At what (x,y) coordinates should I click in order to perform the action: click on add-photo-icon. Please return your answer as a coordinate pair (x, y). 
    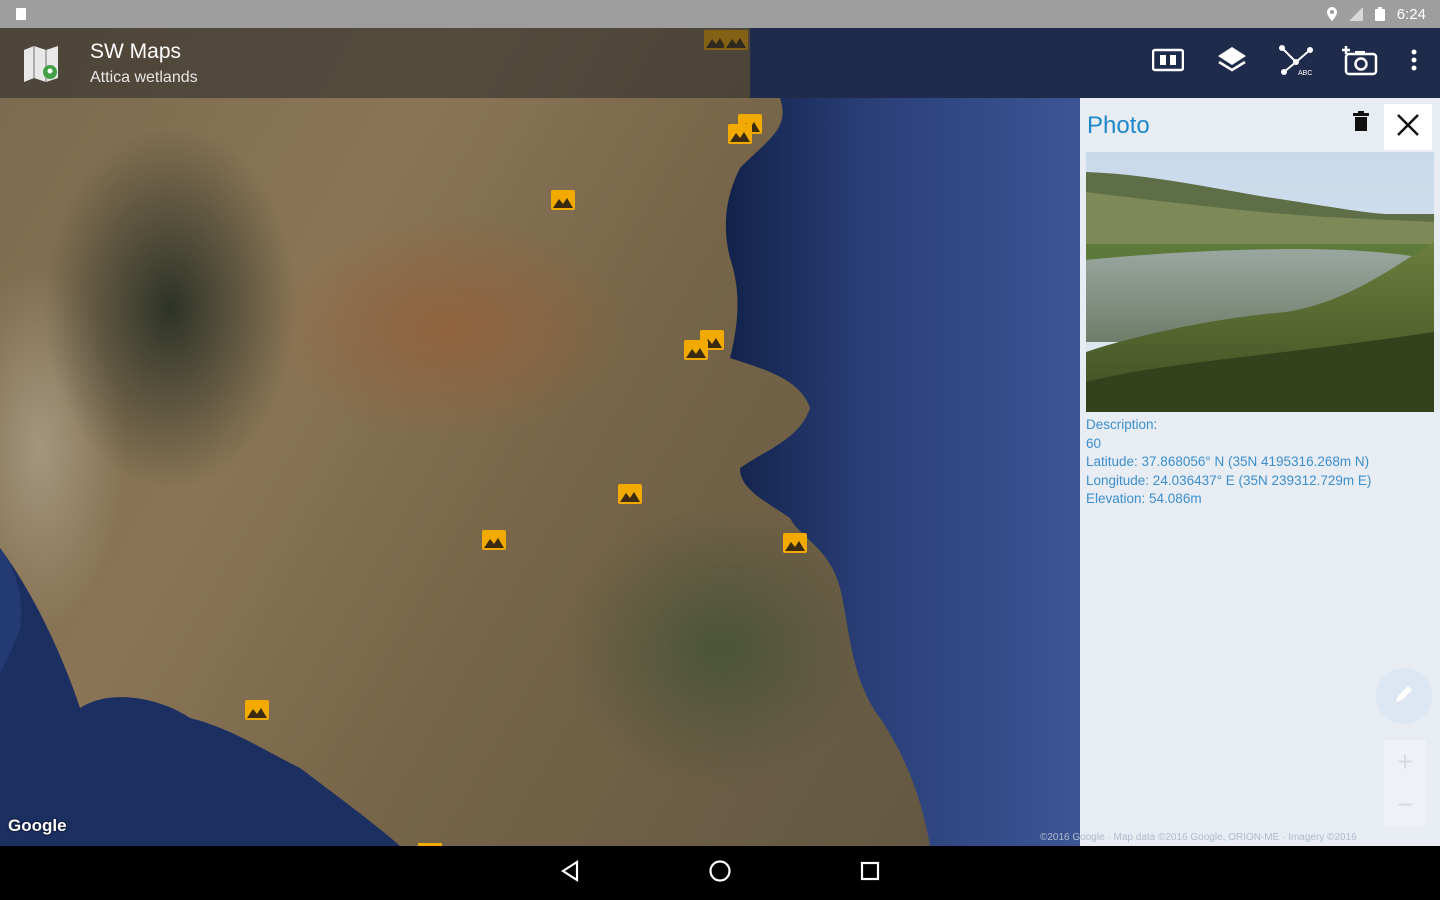
    Looking at the image, I should click on (1360, 62).